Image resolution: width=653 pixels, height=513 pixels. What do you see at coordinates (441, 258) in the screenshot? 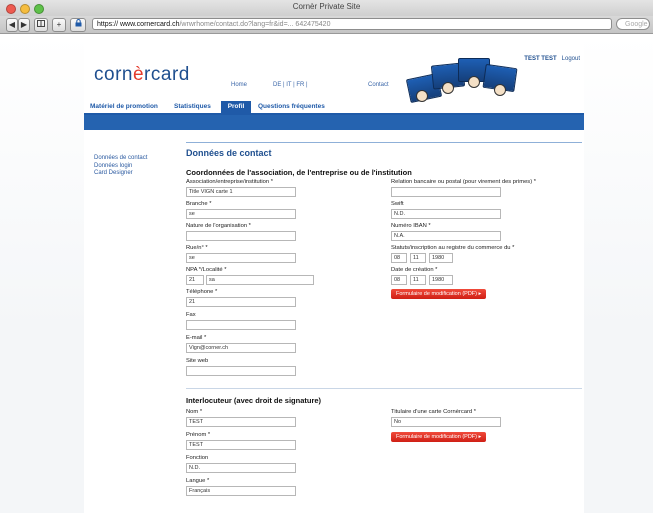
I see `registry-year-input: 1980` at bounding box center [441, 258].